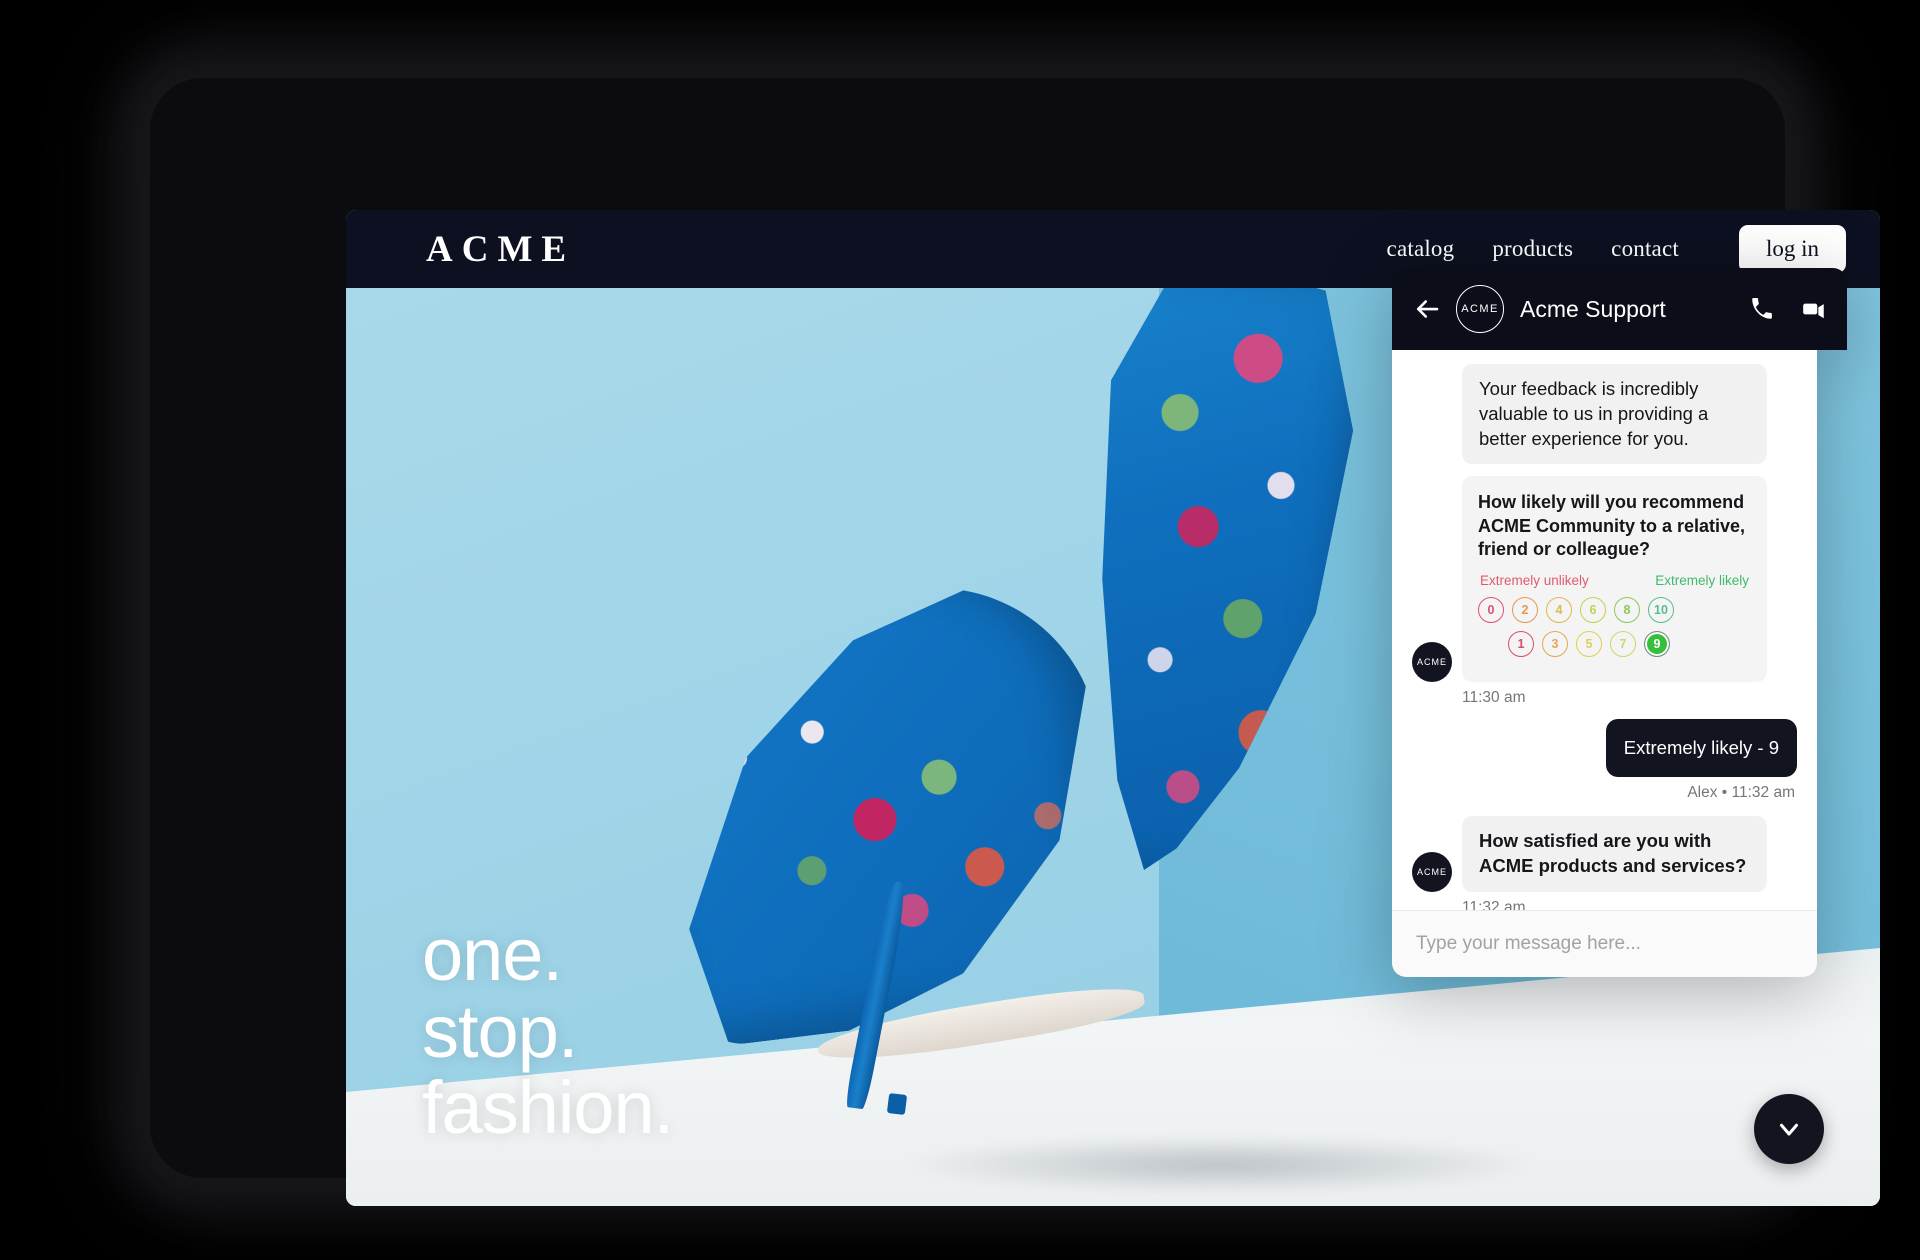  I want to click on chat-brand-avatar: ACME, so click(1480, 309).